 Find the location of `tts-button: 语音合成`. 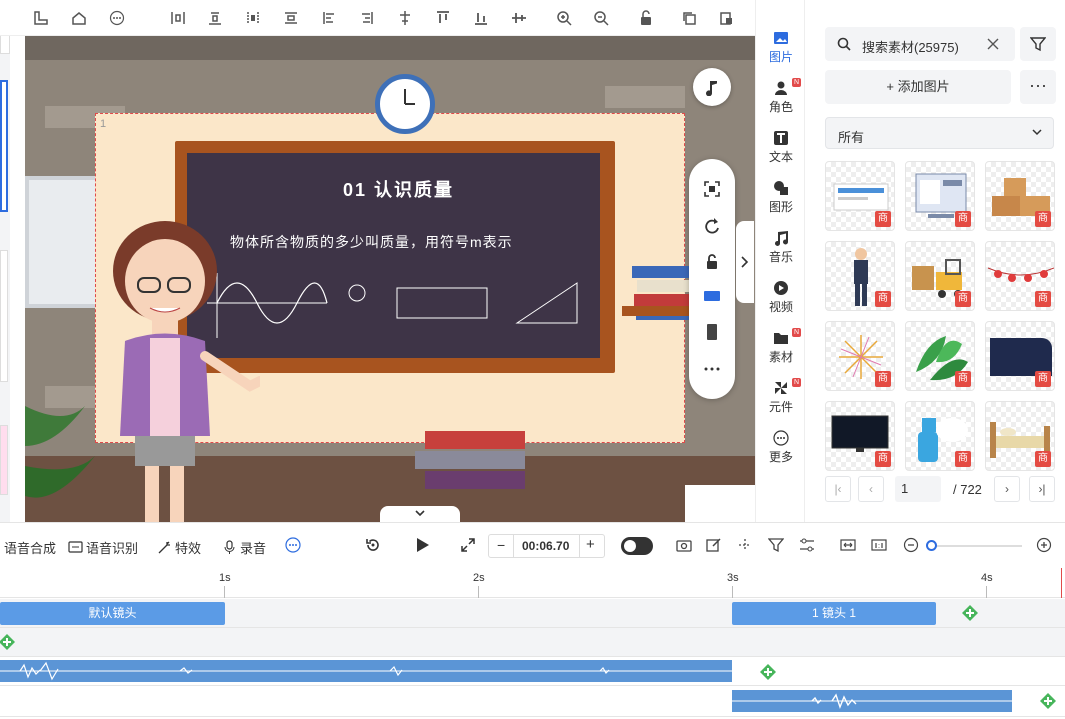

tts-button: 语音合成 is located at coordinates (30, 547).